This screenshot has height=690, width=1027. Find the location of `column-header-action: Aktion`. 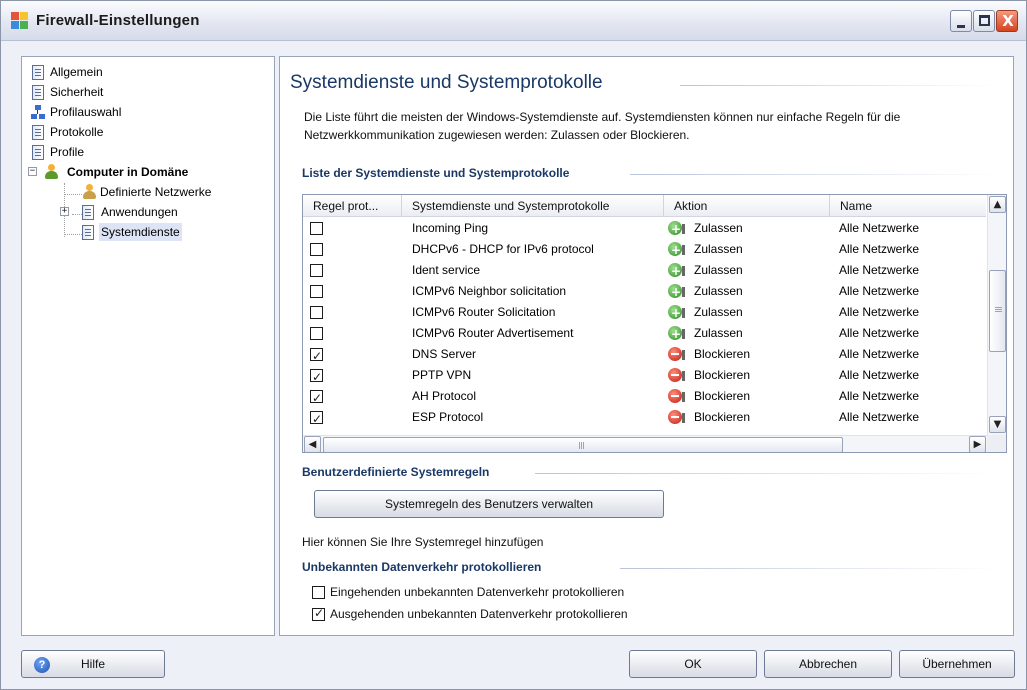

column-header-action: Aktion is located at coordinates (746, 206).